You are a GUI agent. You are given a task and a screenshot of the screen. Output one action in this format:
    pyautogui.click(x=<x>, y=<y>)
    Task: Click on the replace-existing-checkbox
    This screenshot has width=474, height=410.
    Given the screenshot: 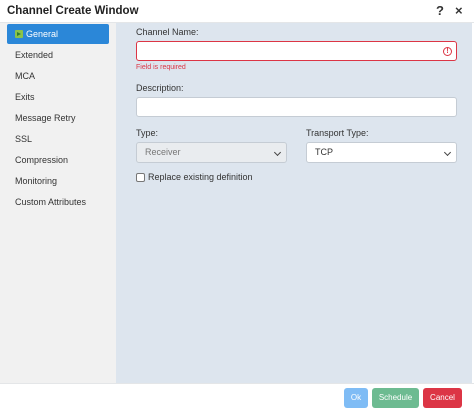 What is the action you would take?
    pyautogui.click(x=140, y=177)
    